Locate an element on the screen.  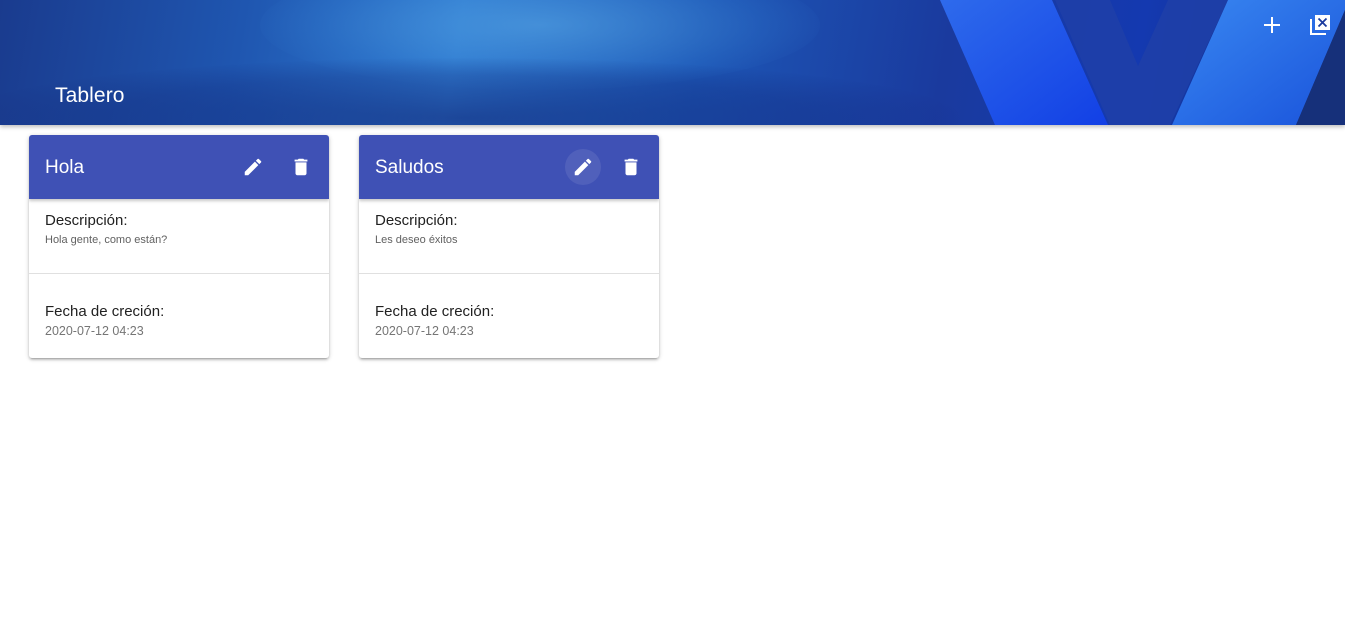
plus-icon is located at coordinates (1272, 25).